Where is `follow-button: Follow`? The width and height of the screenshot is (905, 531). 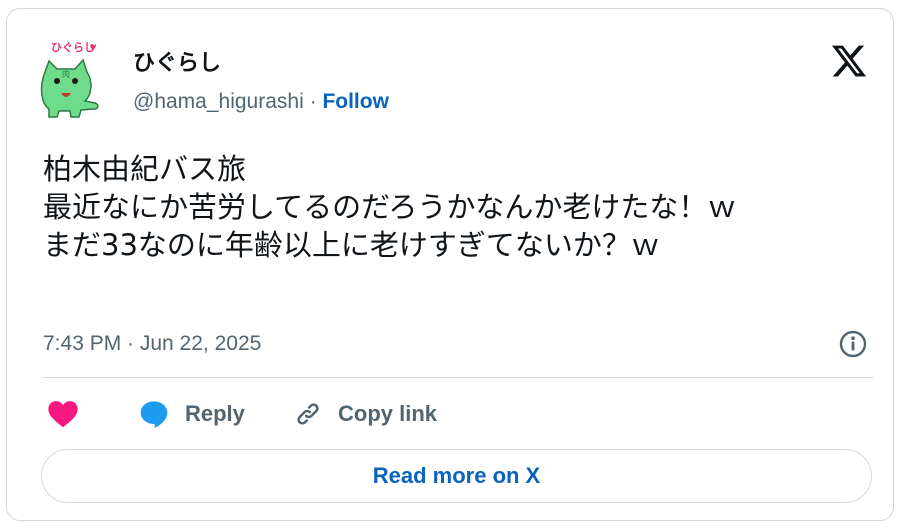
follow-button: Follow is located at coordinates (355, 101).